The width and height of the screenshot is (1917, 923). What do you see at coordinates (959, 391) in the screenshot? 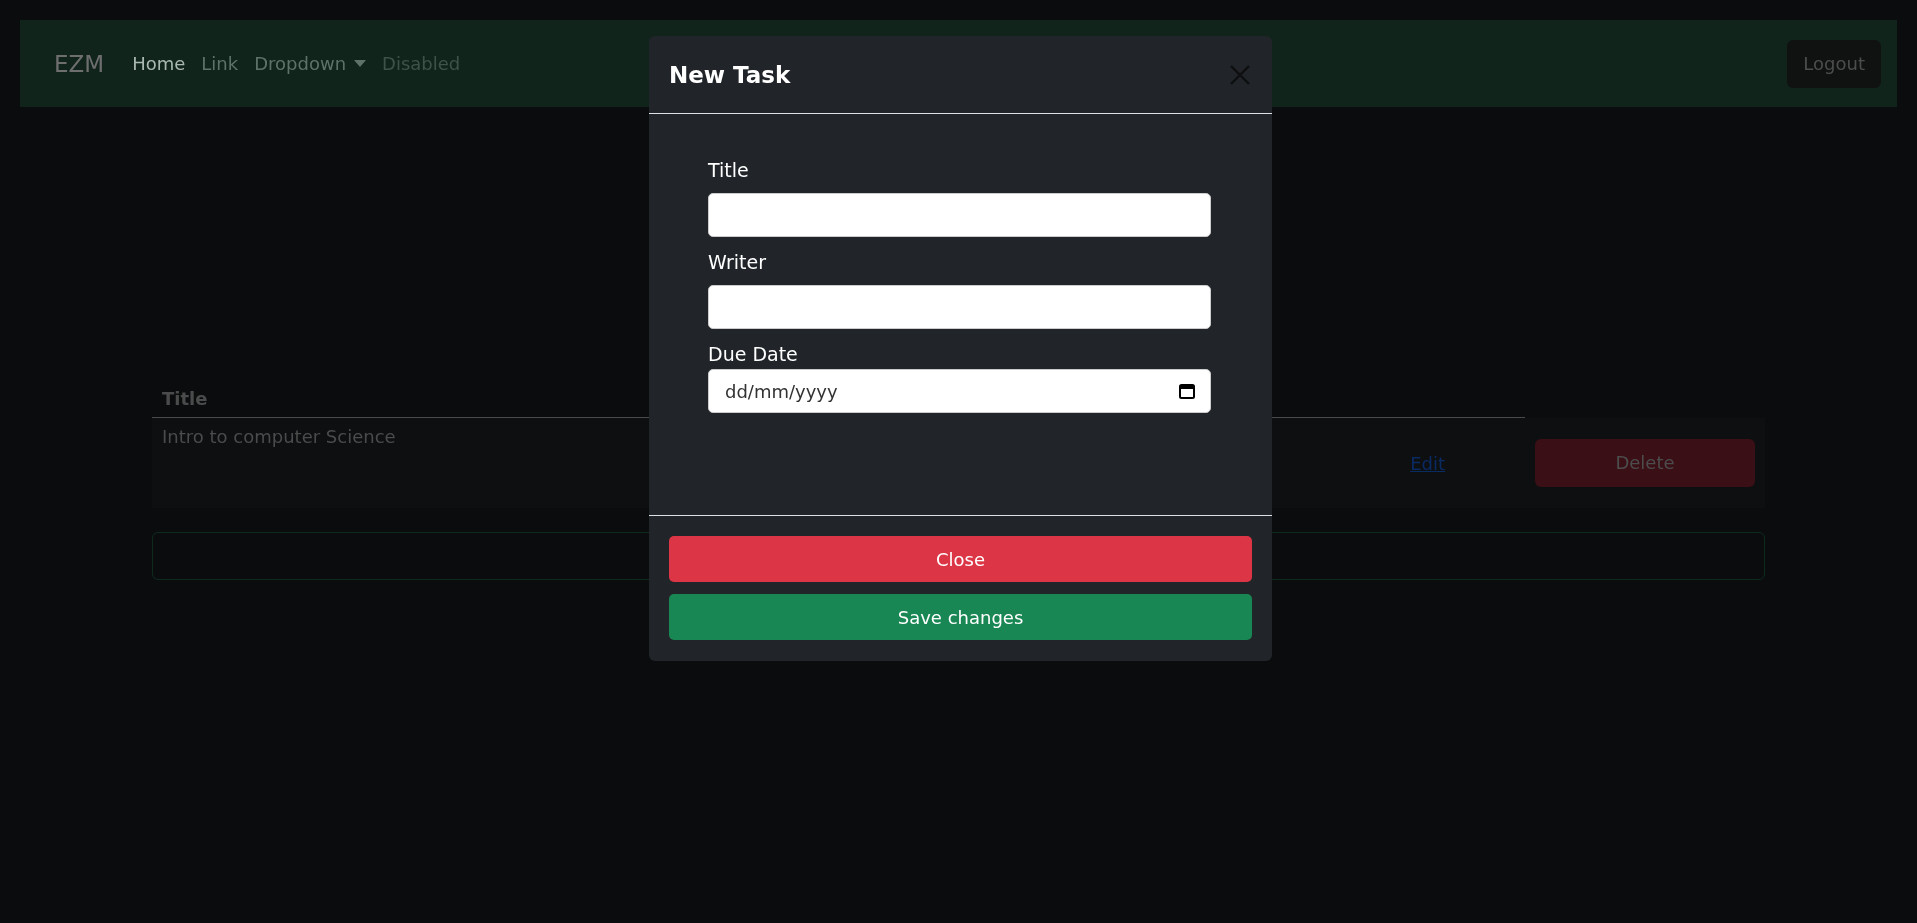
I see `date-field: dd/mm/yyyy` at bounding box center [959, 391].